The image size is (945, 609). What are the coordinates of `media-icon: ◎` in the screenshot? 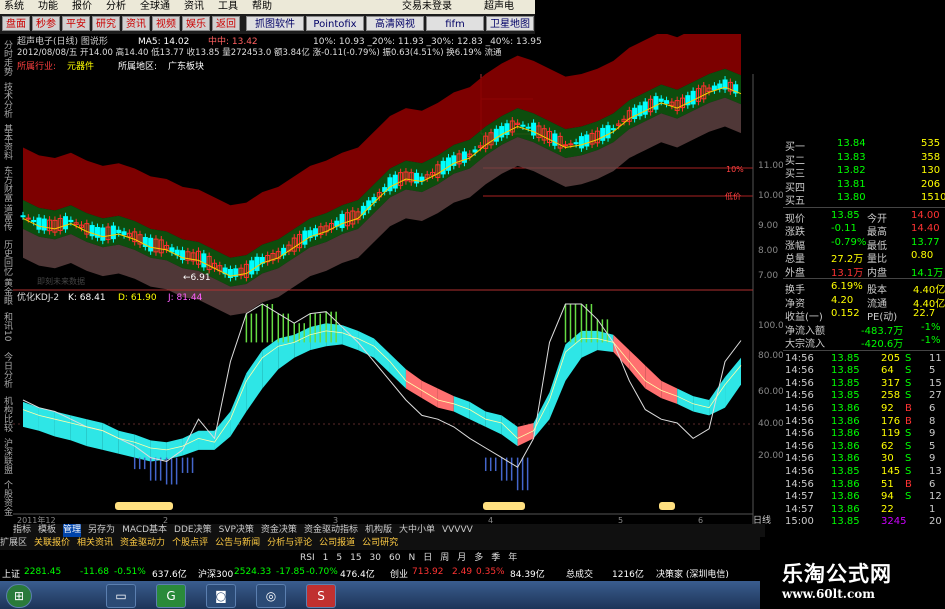 It's located at (271, 596).